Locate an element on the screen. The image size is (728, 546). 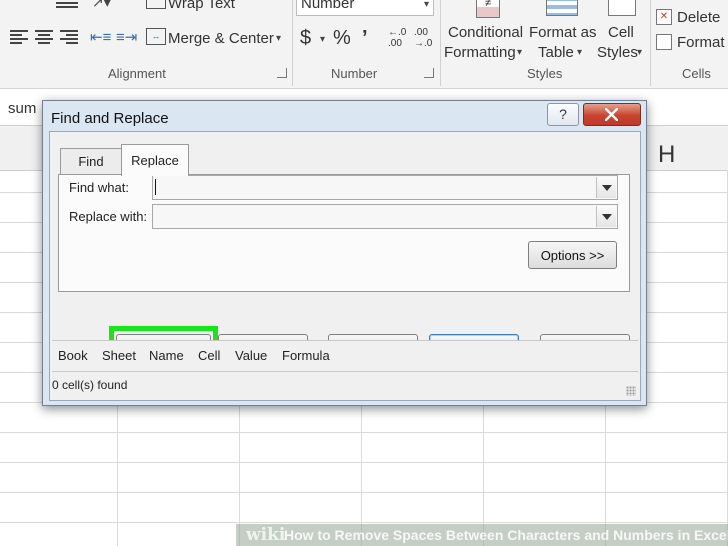
format-as-table-label-1: Format as is located at coordinates (563, 32).